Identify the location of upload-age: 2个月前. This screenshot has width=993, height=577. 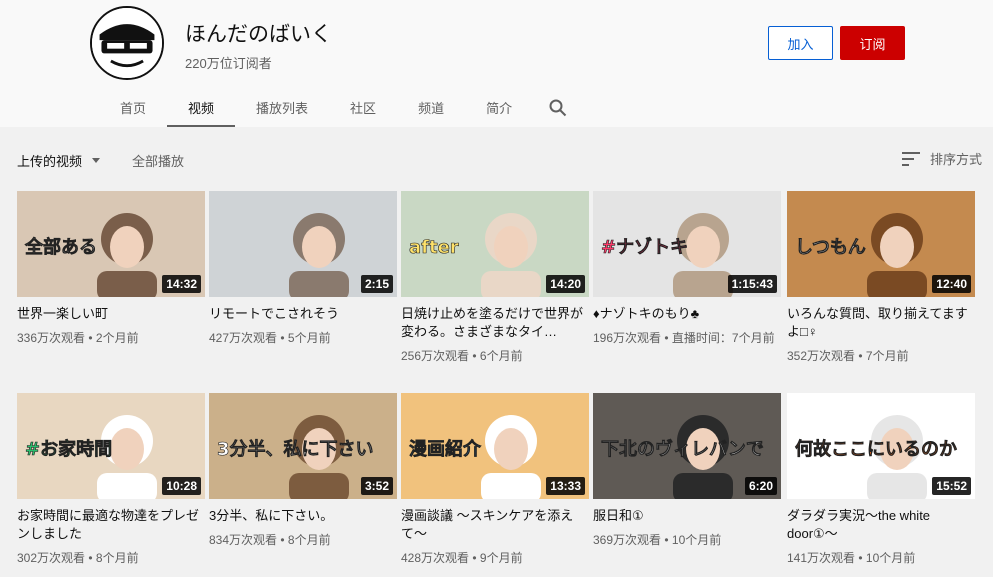
(117, 338).